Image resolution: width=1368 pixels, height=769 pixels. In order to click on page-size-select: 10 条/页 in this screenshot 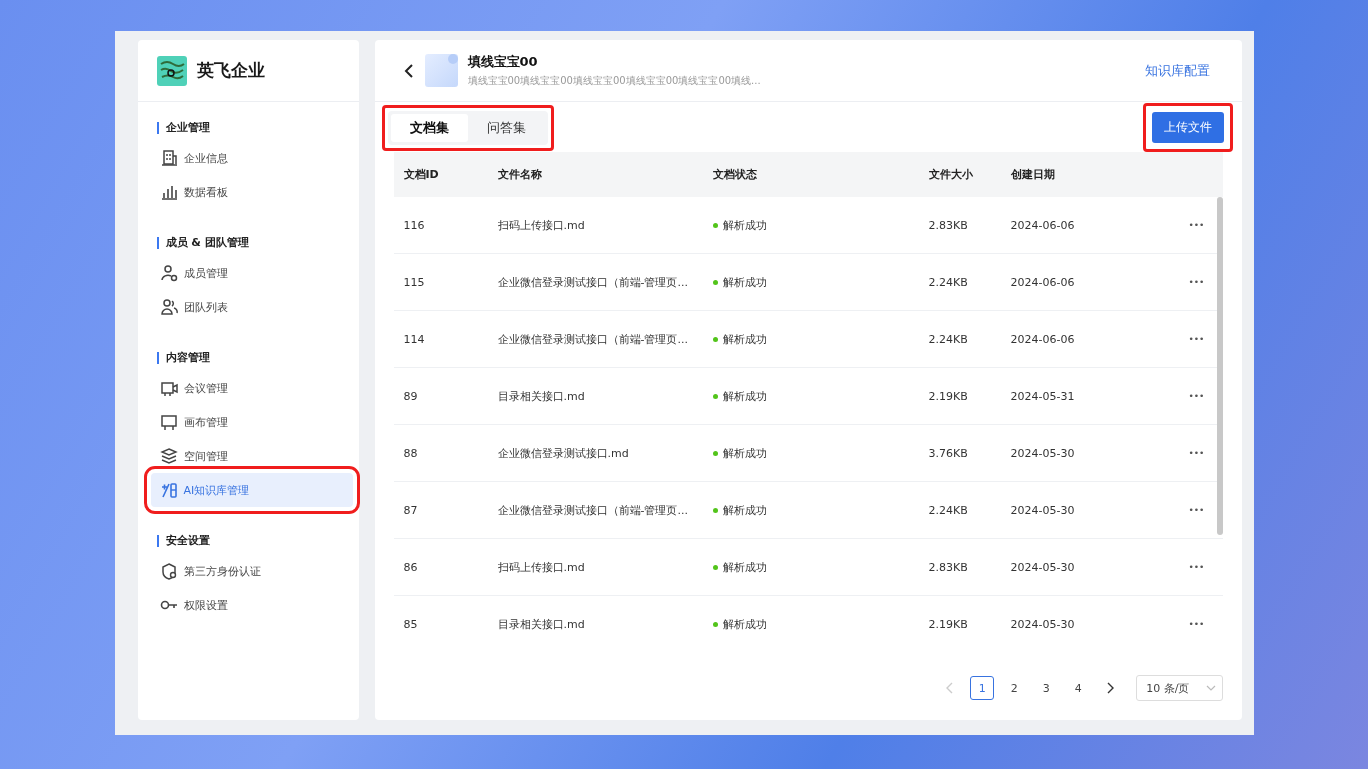, I will do `click(1179, 688)`.